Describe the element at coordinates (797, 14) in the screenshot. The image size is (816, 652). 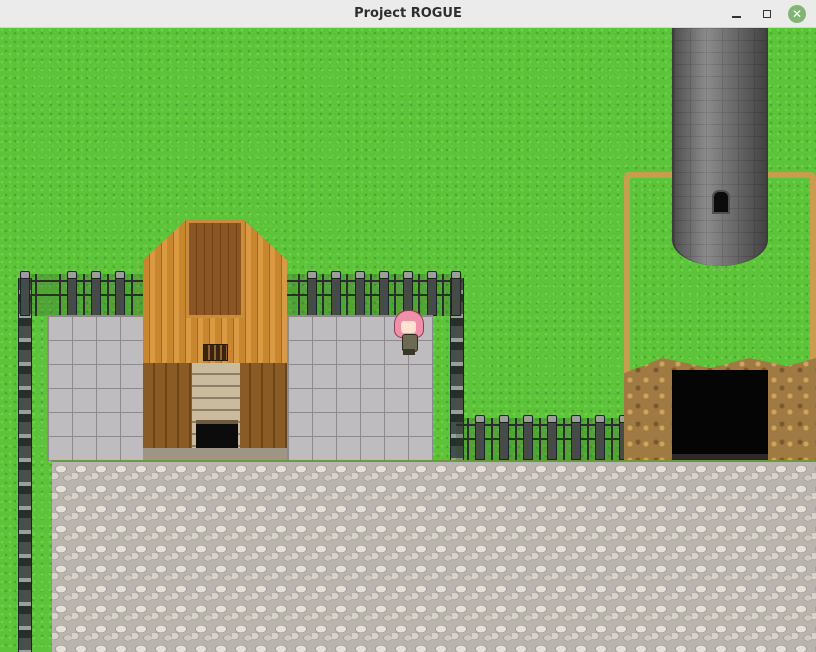
I see `close-icon: ✕` at that location.